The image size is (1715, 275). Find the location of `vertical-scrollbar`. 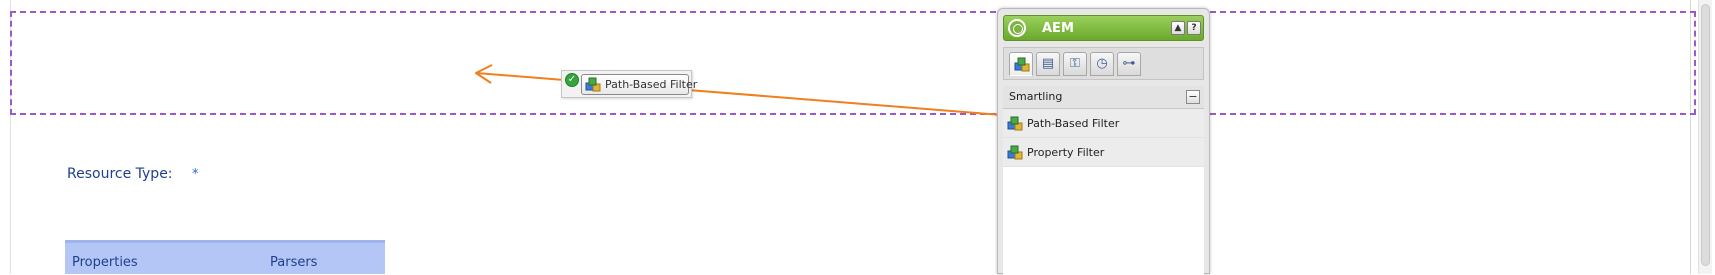

vertical-scrollbar is located at coordinates (1705, 137).